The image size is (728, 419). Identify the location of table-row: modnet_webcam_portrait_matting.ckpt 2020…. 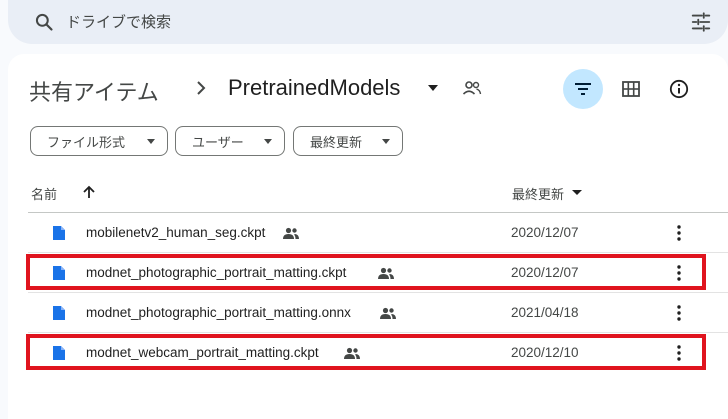
(377, 353).